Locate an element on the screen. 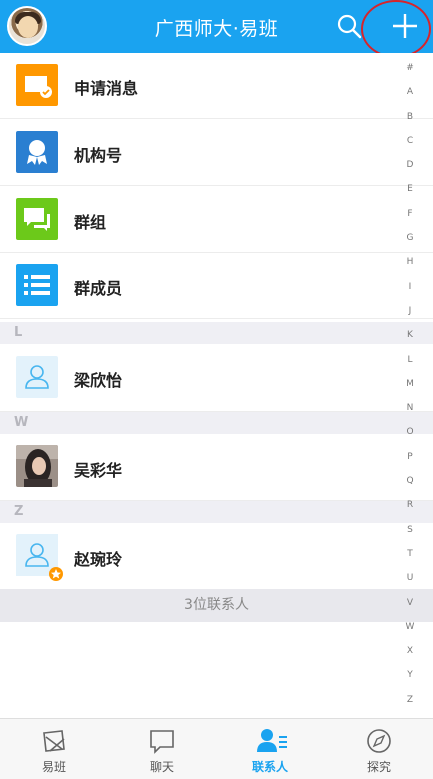  tab-label: 易班 is located at coordinates (53, 767).